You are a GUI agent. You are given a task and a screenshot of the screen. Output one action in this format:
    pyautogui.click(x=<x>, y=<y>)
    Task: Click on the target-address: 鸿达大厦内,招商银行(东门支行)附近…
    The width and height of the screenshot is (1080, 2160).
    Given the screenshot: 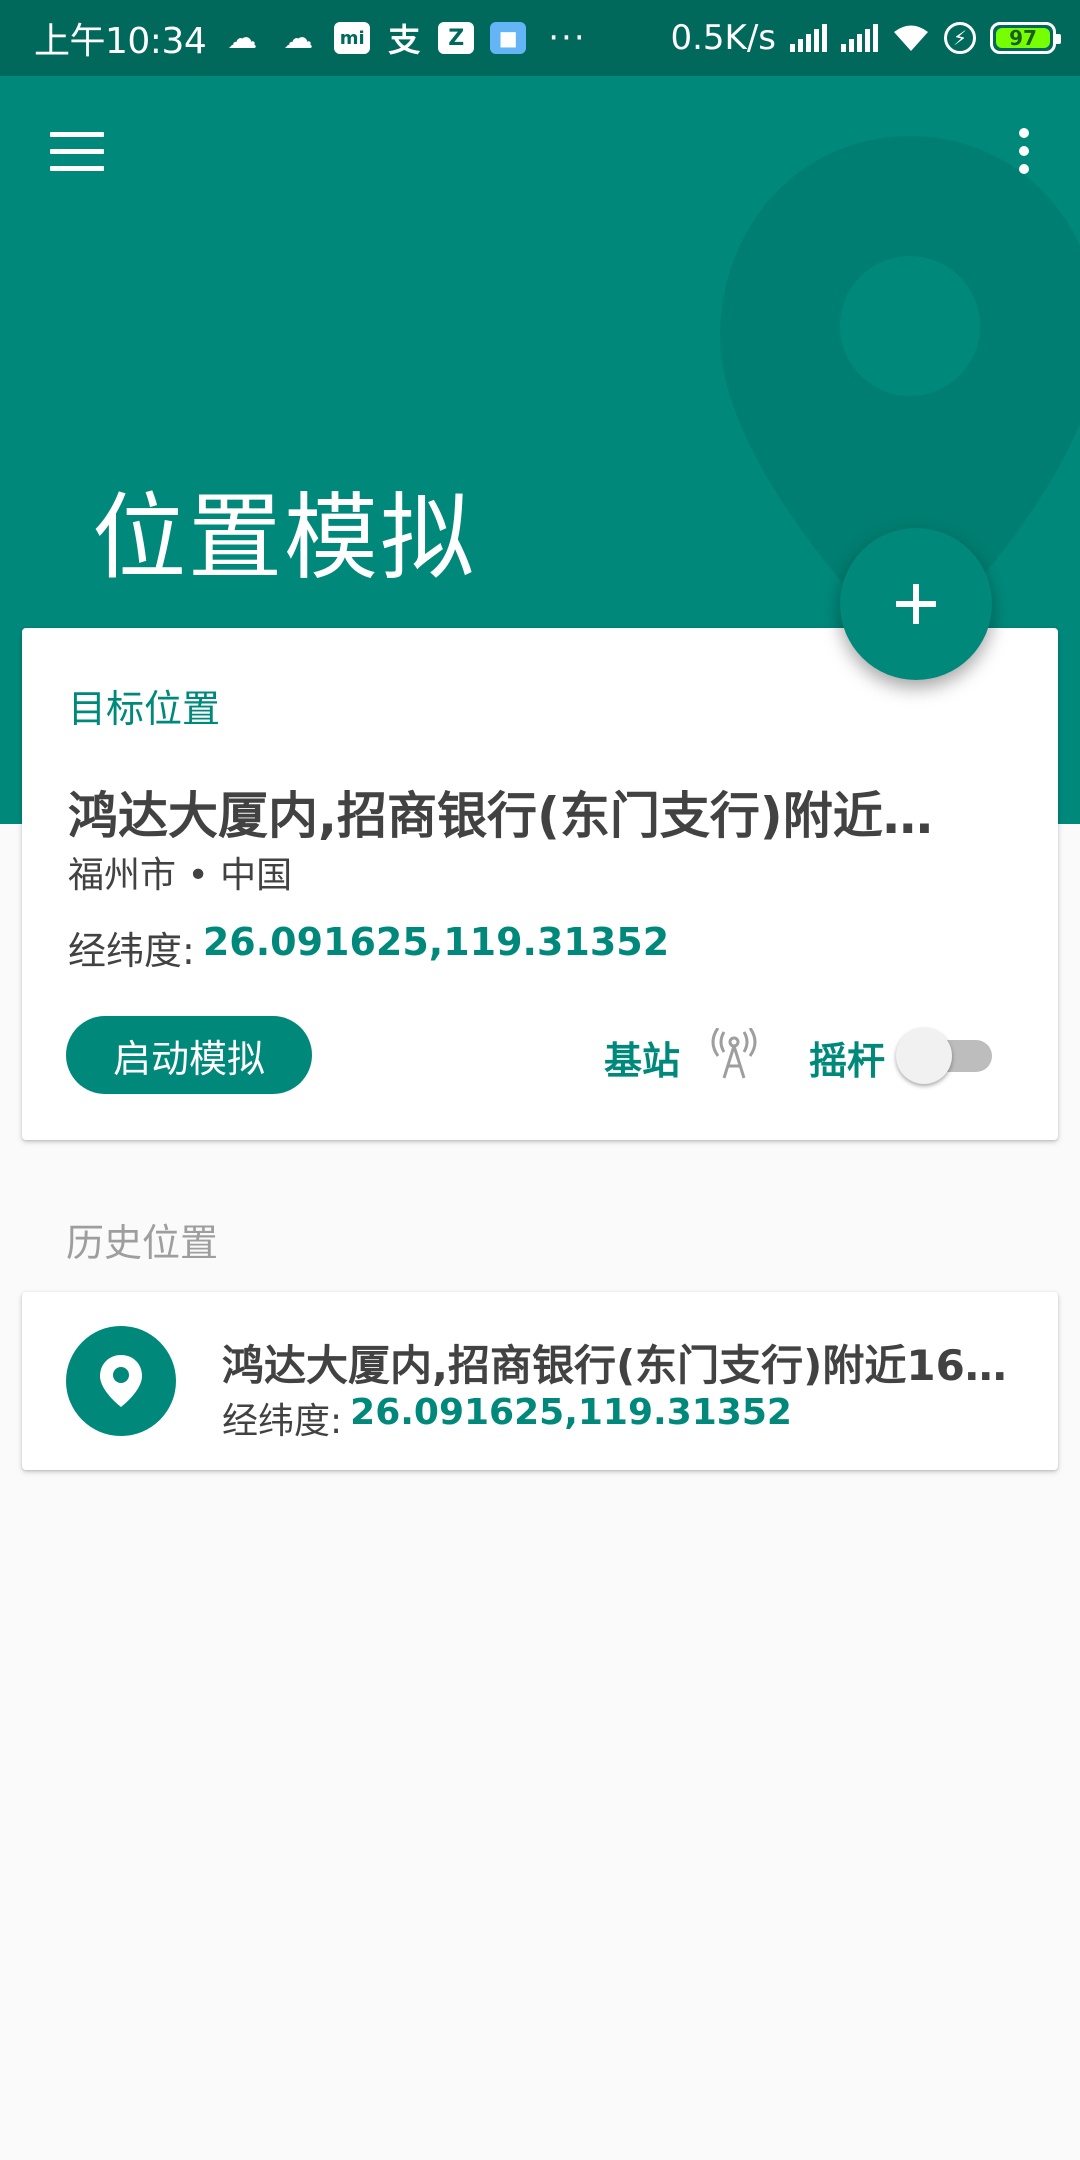 What is the action you would take?
    pyautogui.click(x=500, y=816)
    